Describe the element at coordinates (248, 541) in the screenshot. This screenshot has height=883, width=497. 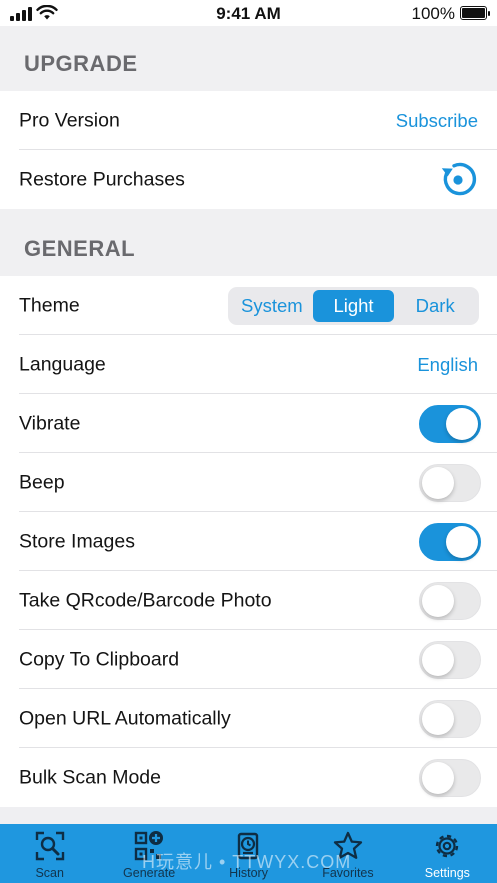
I see `row-store-images: Store Images` at that location.